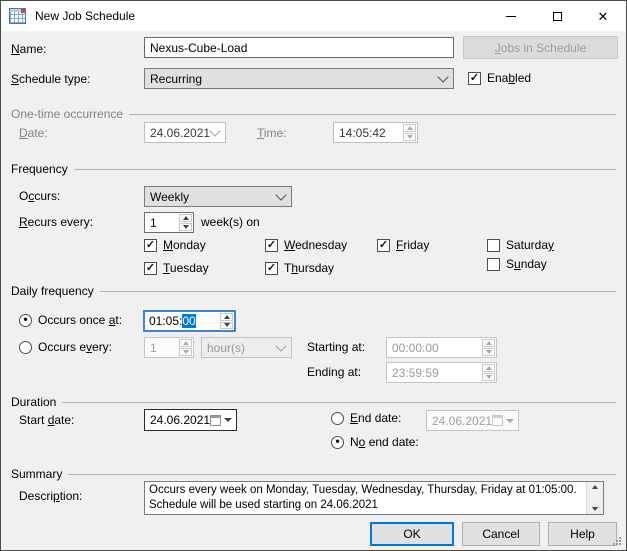 This screenshot has width=627, height=551. I want to click on wednesday-label: Wednesday, so click(316, 245).